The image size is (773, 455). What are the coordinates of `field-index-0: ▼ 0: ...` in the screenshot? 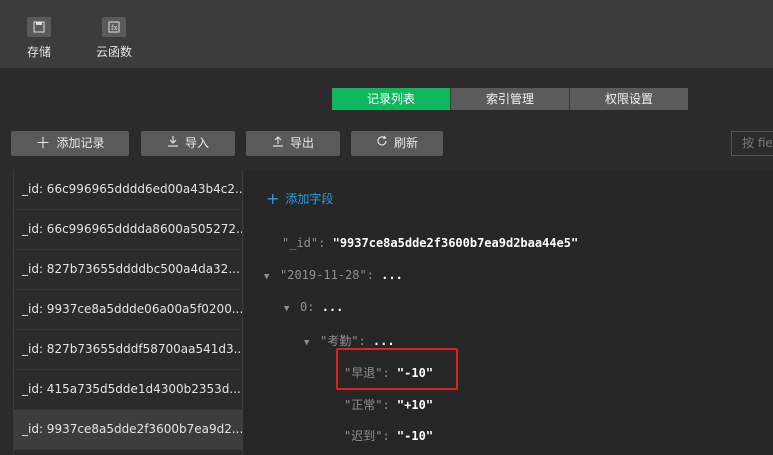 It's located at (313, 307).